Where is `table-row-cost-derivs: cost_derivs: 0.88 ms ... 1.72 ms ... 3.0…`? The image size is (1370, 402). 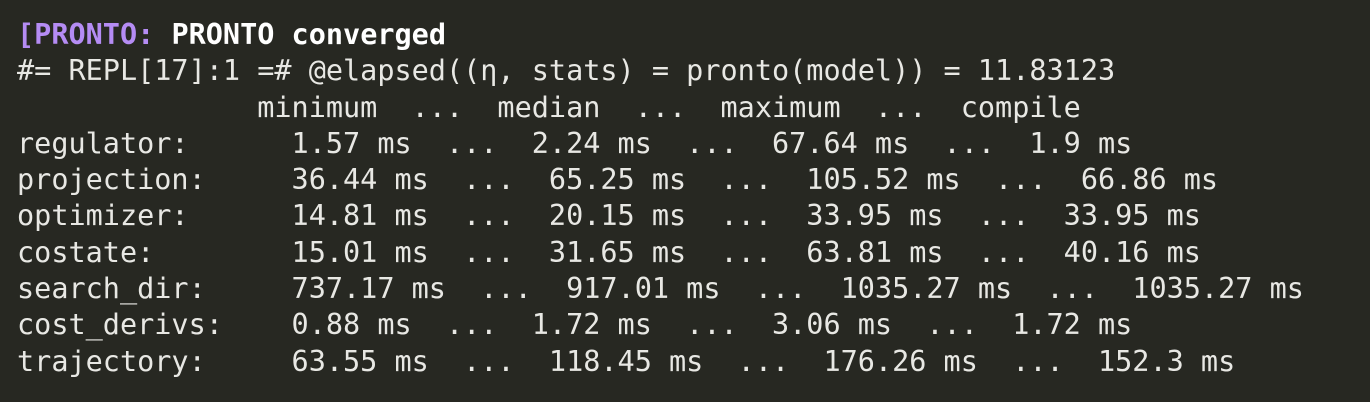
table-row-cost-derivs: cost_derivs: 0.88 ms ... 1.72 ms ... 3.0… is located at coordinates (575, 325).